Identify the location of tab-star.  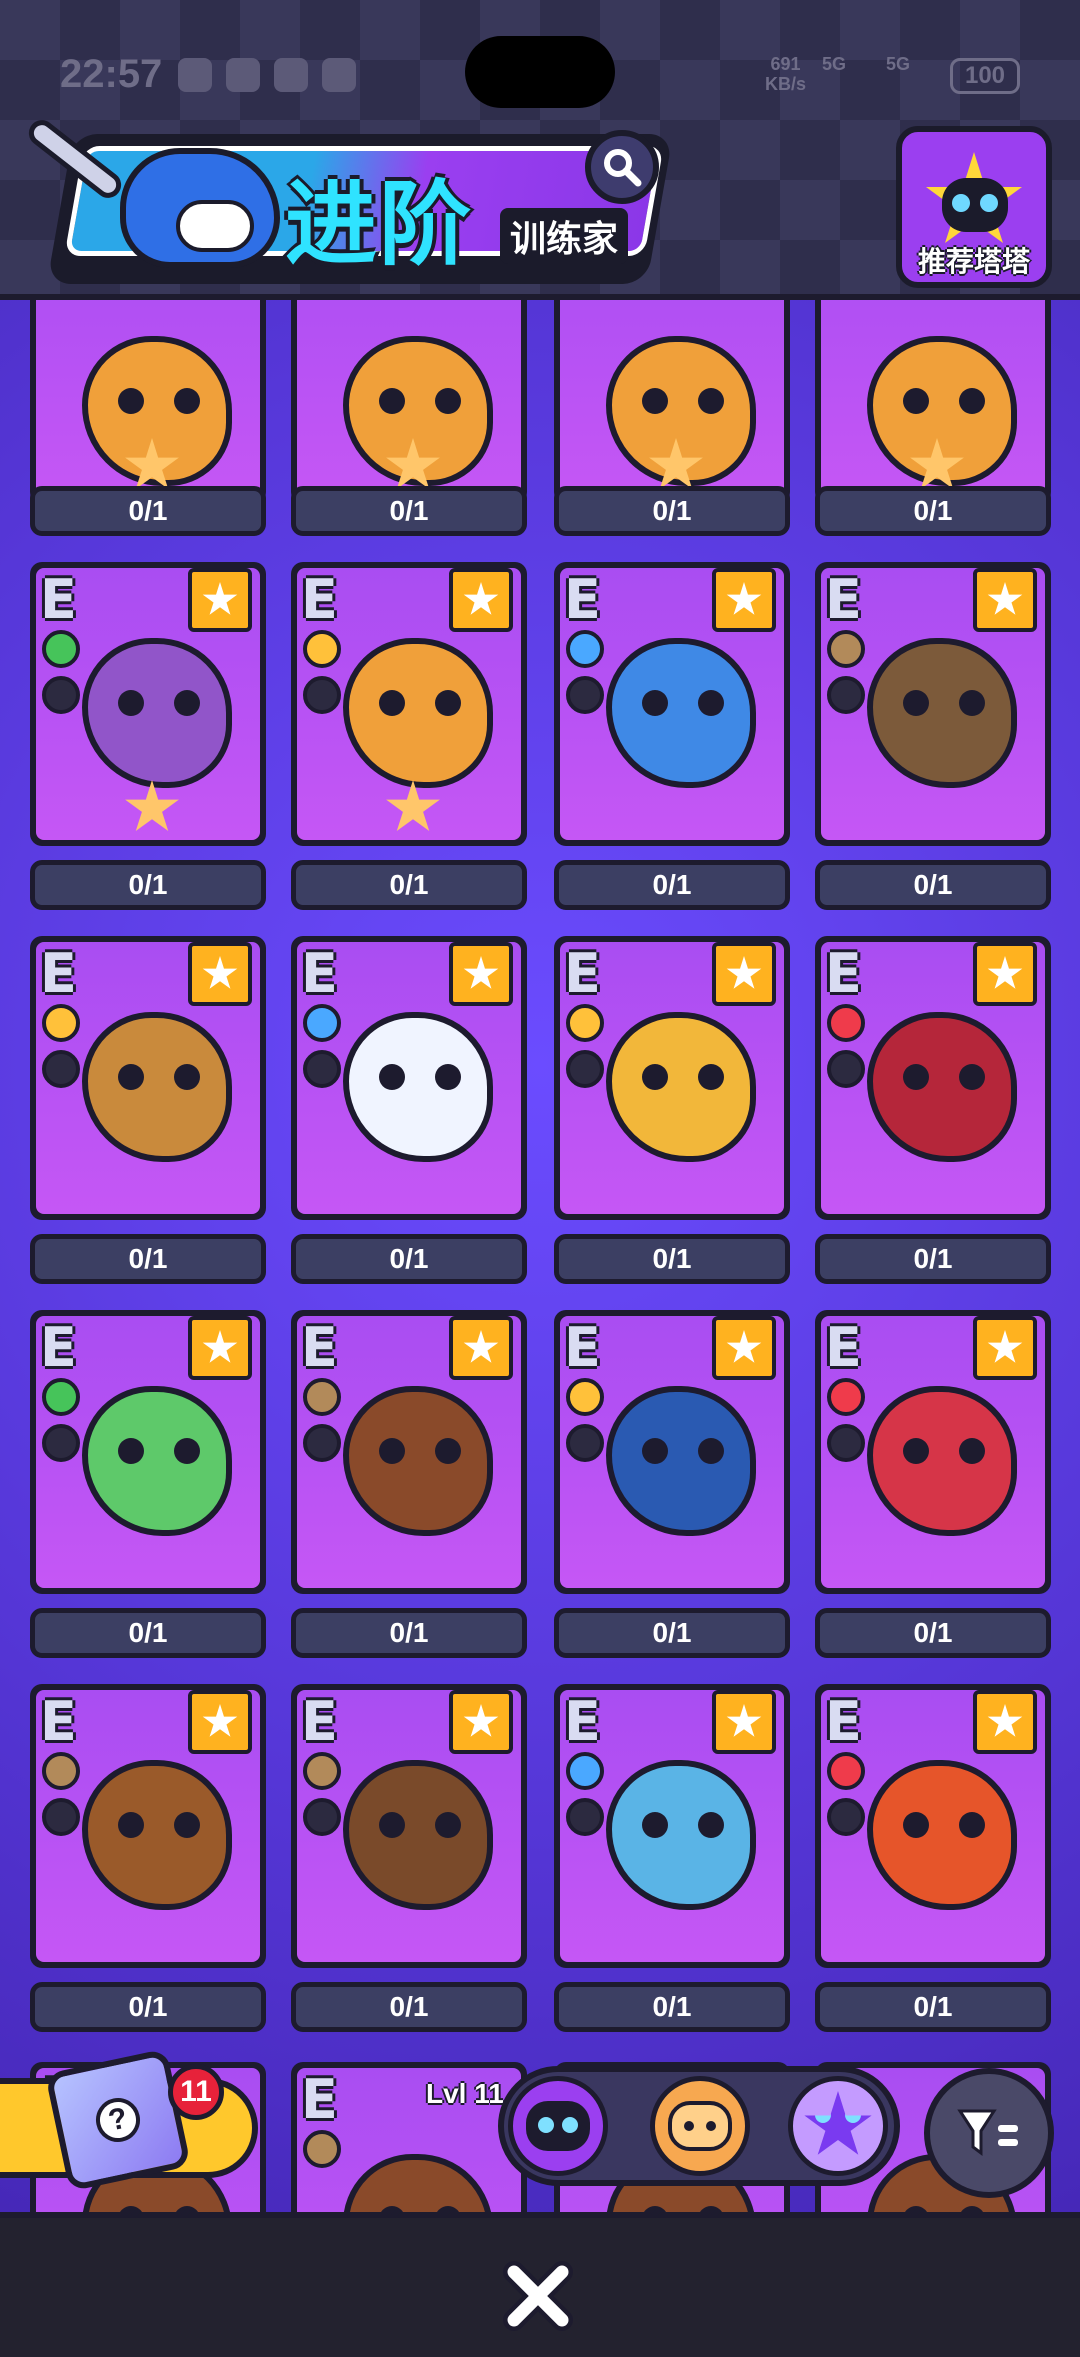
(838, 2126).